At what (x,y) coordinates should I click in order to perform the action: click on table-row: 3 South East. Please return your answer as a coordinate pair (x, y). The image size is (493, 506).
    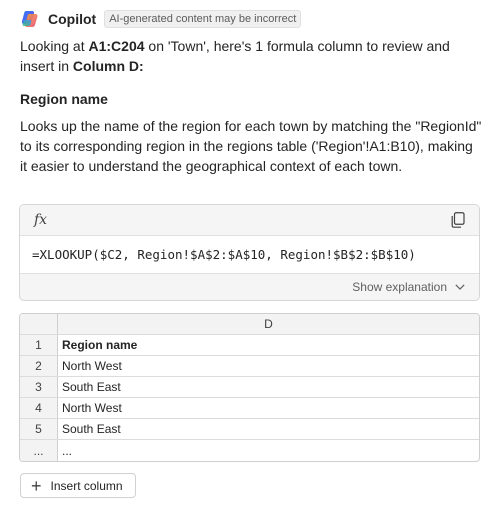
    Looking at the image, I should click on (249, 387).